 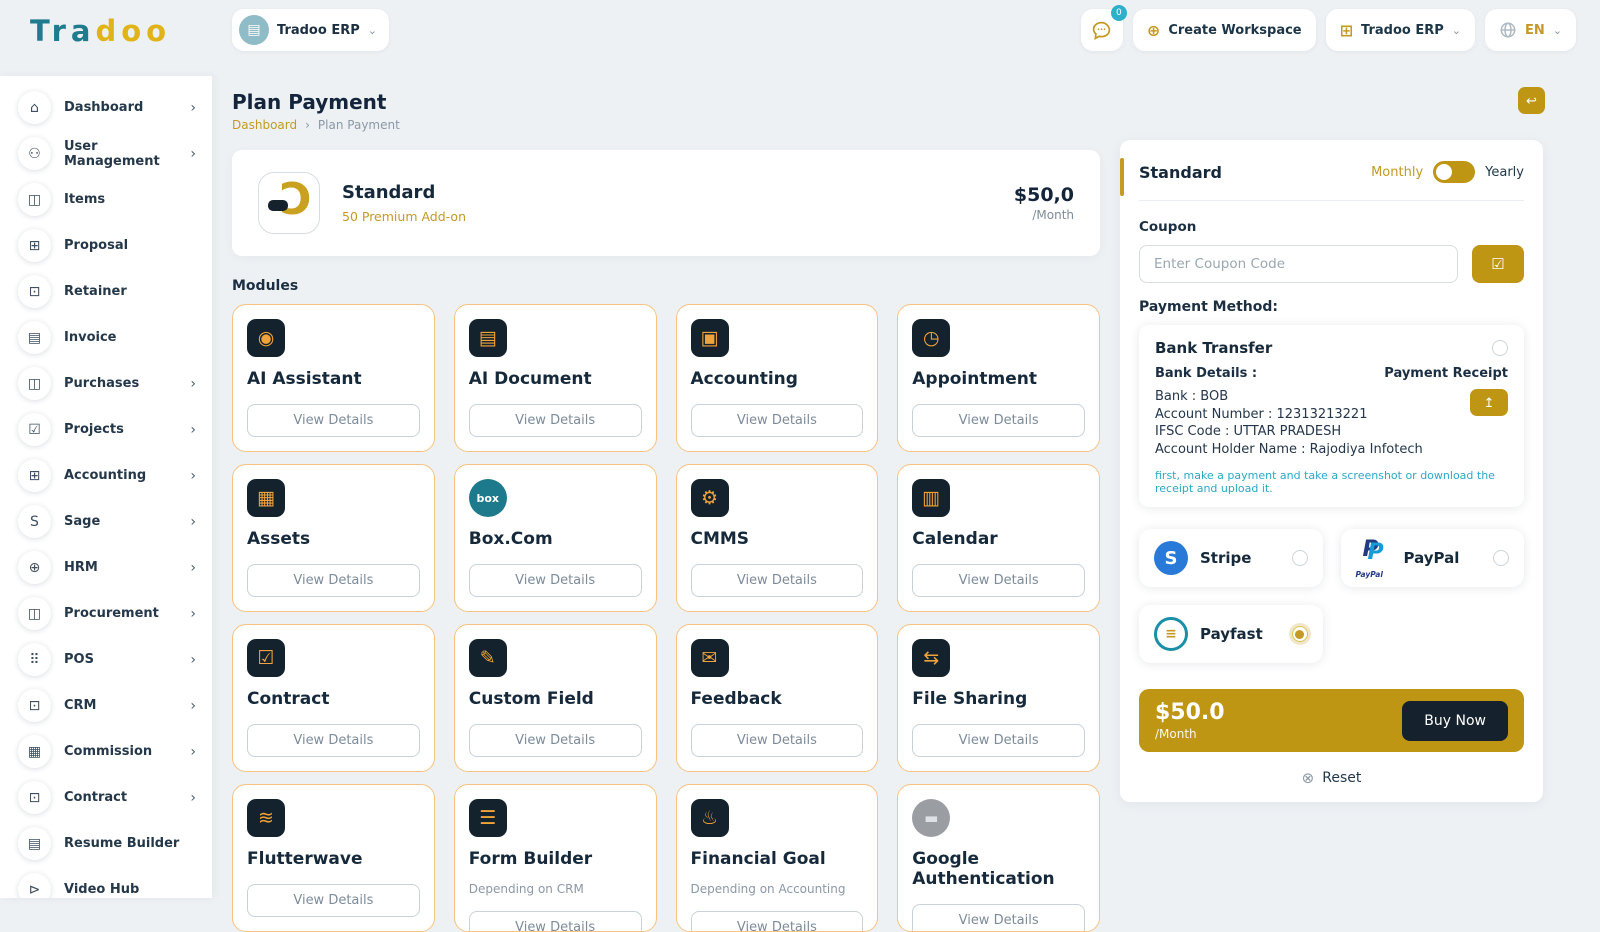 What do you see at coordinates (34, 613) in the screenshot?
I see `procurement-cart-icon: ◫` at bounding box center [34, 613].